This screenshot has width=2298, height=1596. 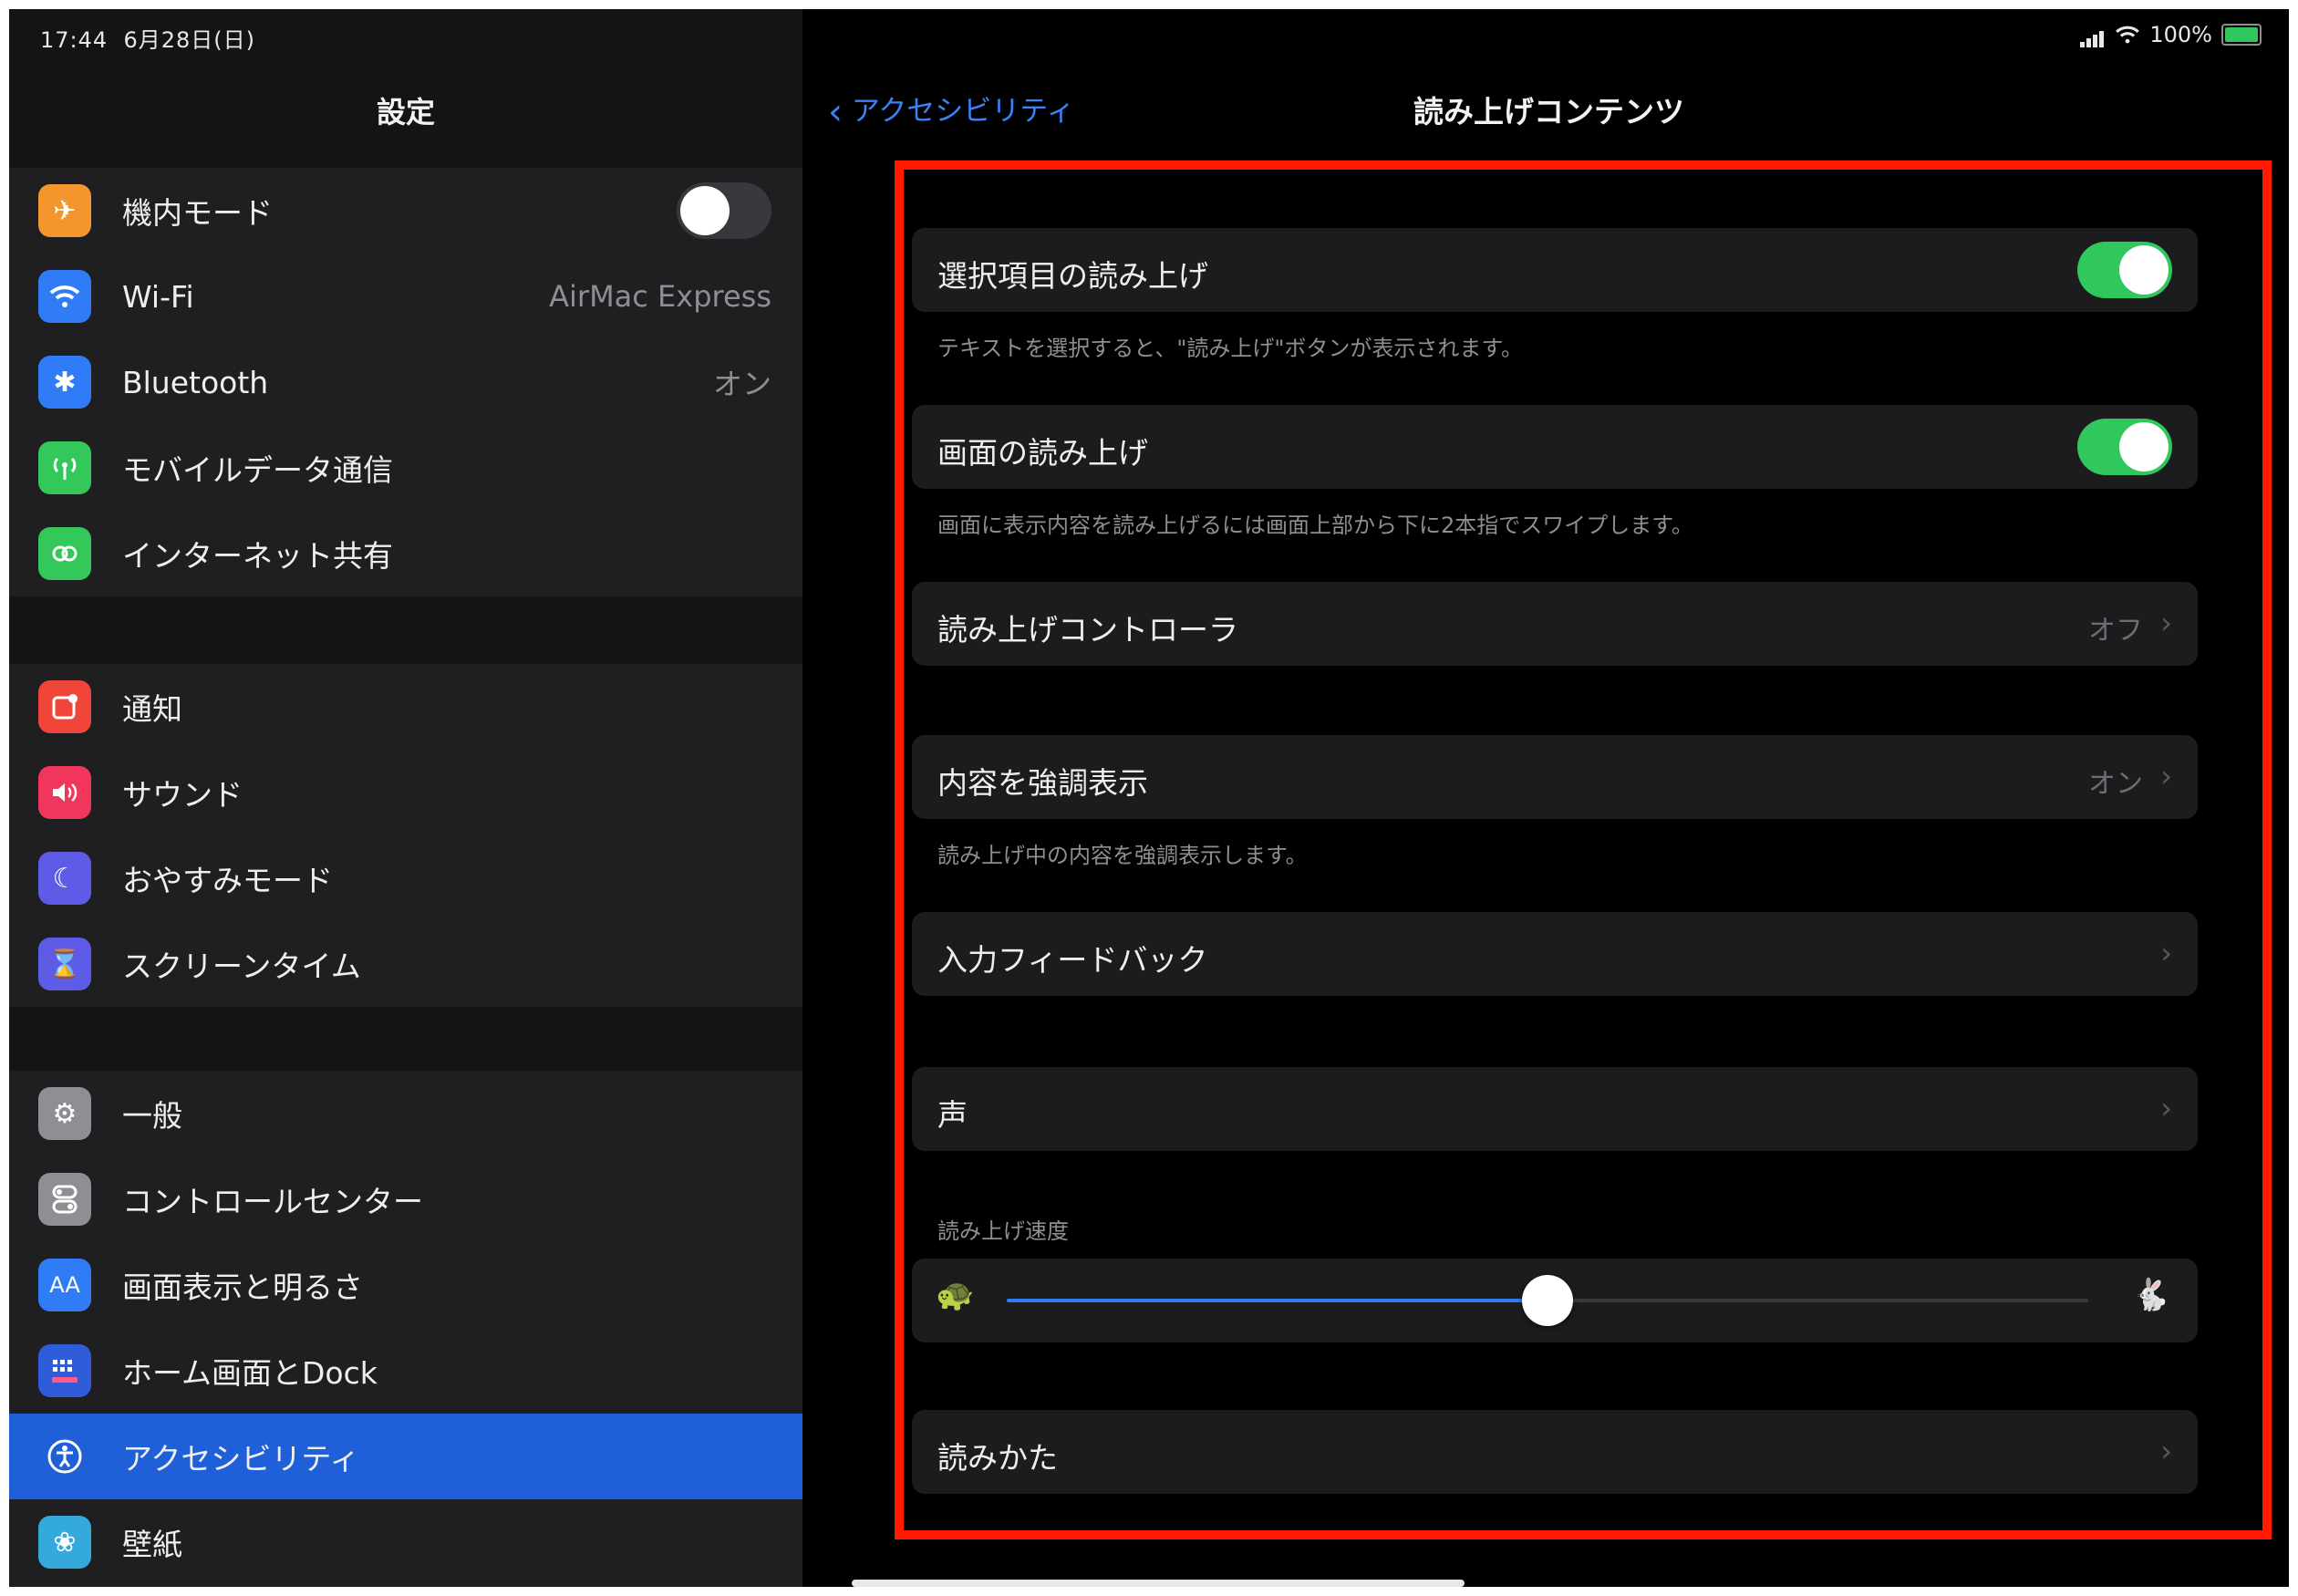 I want to click on speak-screen-label: 画面の読み上げ, so click(x=1042, y=453).